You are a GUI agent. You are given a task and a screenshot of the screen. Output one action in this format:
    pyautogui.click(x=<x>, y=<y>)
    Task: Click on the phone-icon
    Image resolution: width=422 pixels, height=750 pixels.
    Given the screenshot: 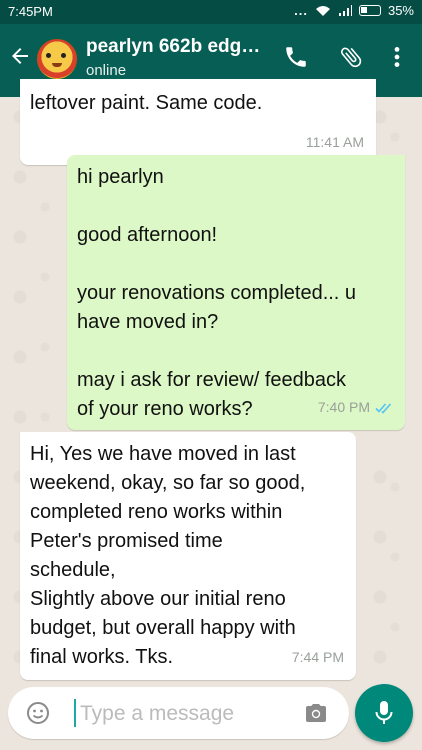 What is the action you would take?
    pyautogui.click(x=296, y=57)
    